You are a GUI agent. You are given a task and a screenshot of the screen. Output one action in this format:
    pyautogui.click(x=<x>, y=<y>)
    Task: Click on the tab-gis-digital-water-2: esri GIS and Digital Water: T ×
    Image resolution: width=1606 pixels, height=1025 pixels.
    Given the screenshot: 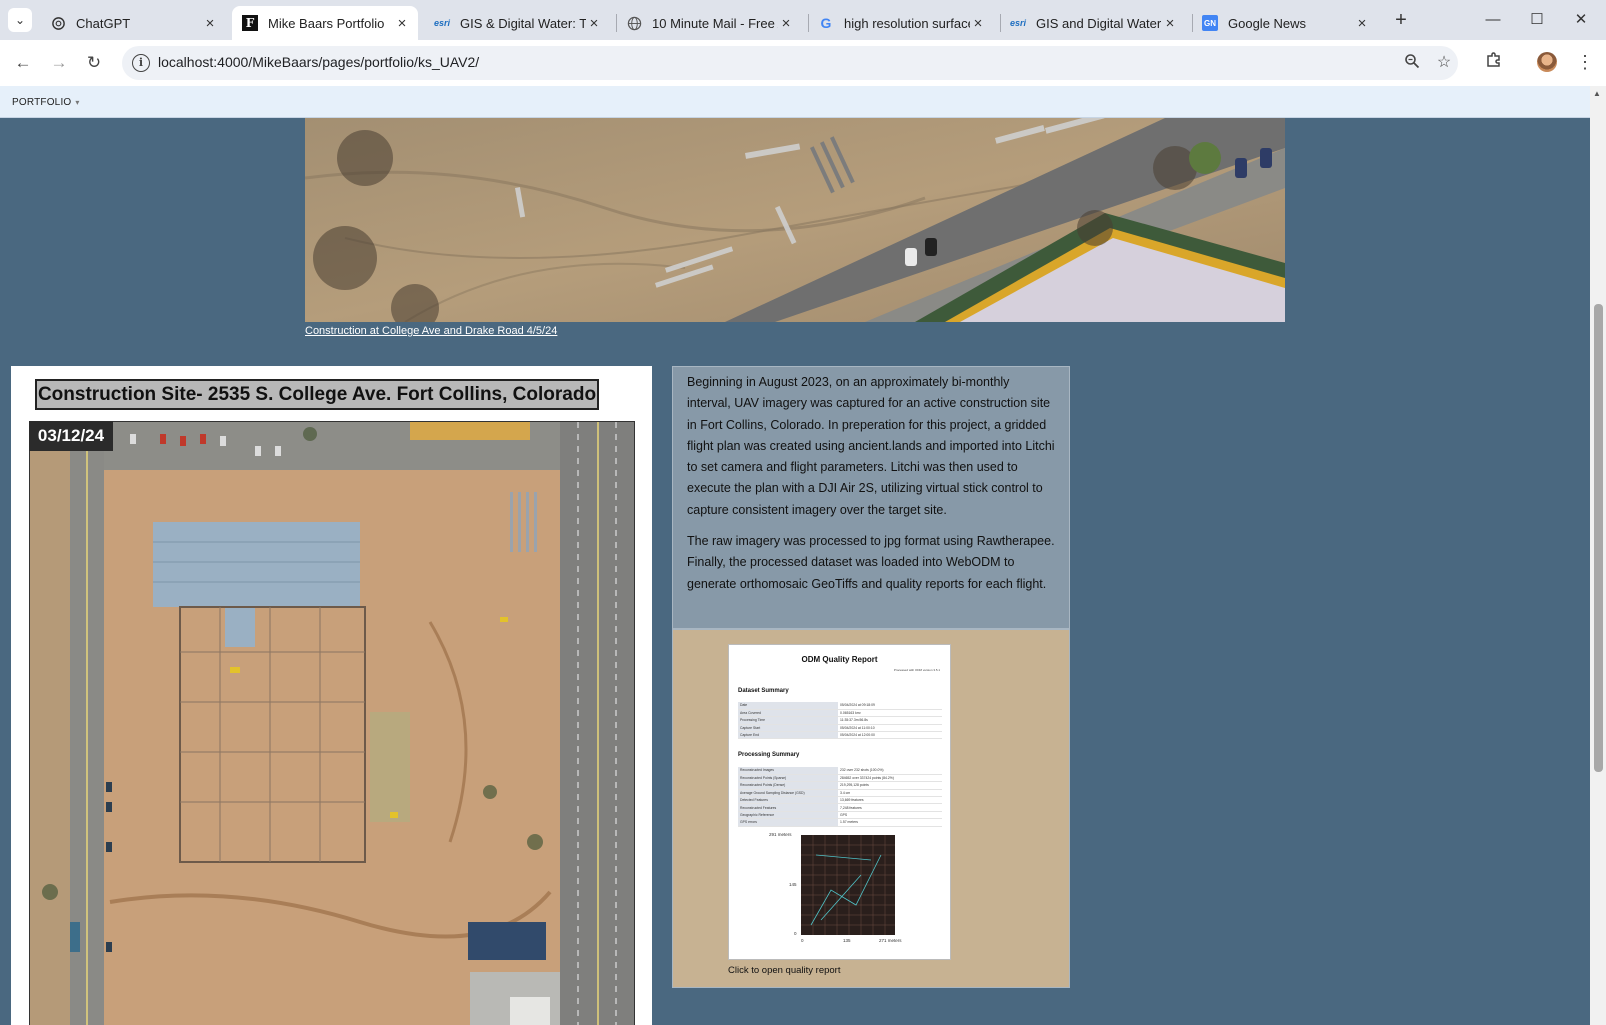 What is the action you would take?
    pyautogui.click(x=1093, y=23)
    